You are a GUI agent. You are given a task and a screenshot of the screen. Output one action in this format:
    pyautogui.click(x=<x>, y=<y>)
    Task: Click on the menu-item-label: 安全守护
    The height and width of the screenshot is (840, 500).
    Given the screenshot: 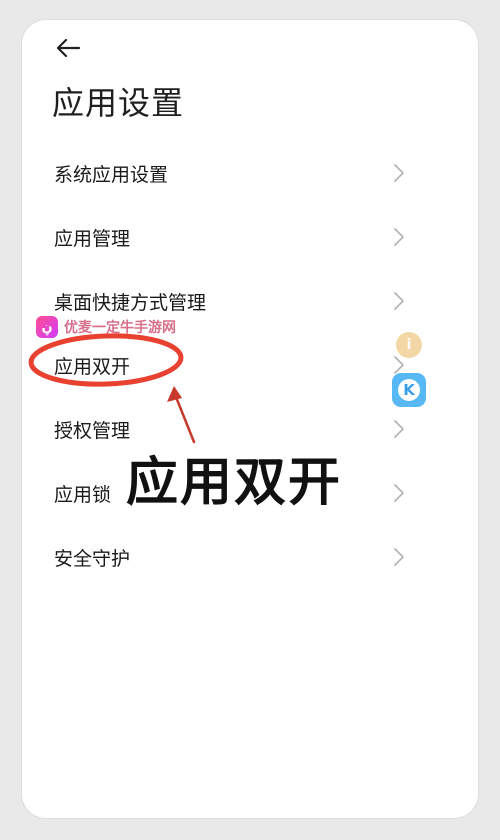 What is the action you would take?
    pyautogui.click(x=92, y=558)
    